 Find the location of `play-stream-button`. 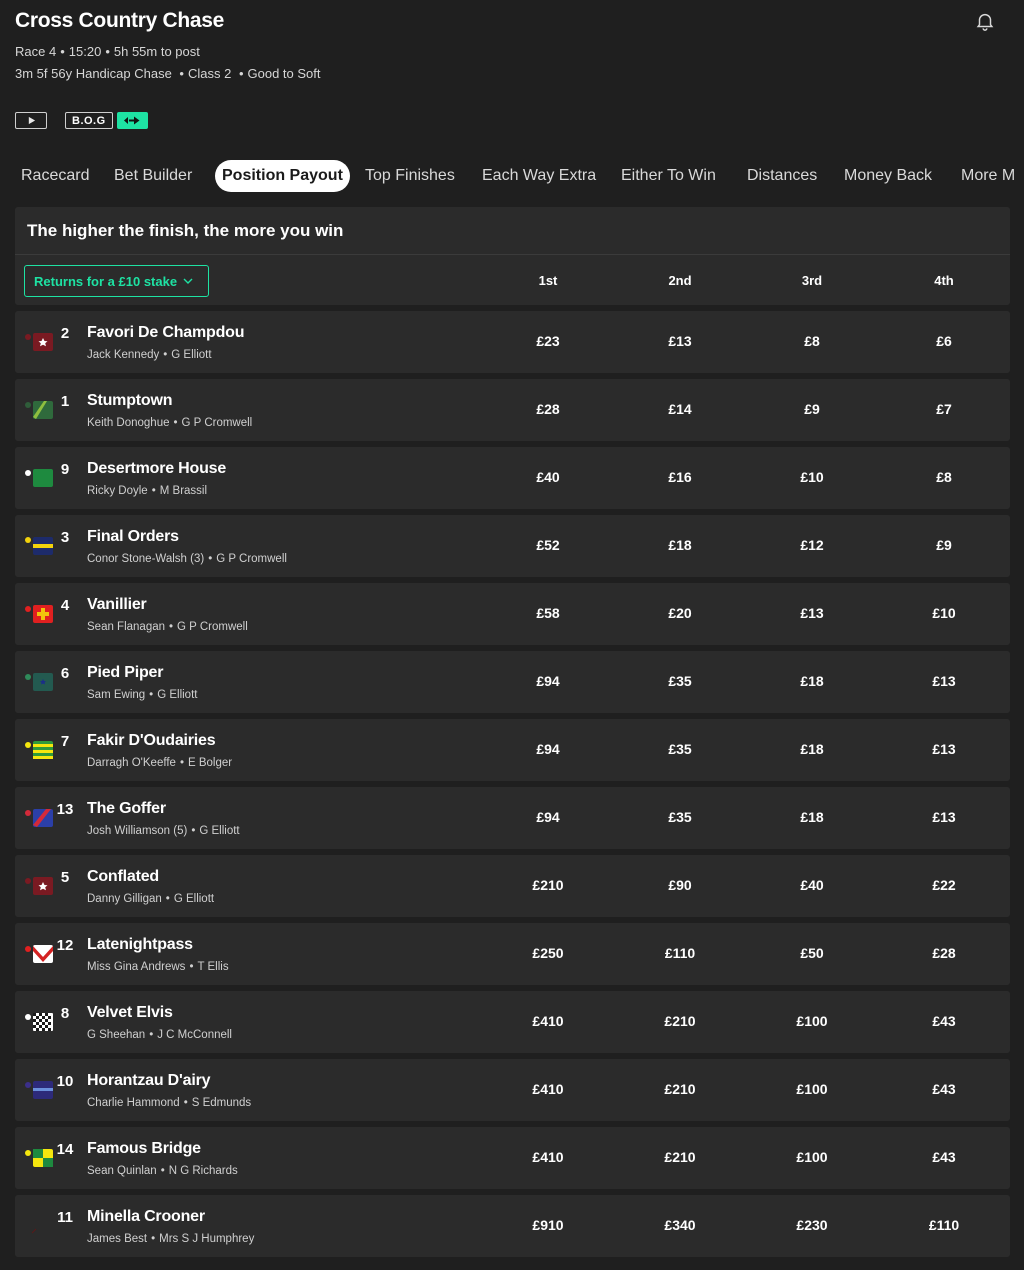

play-stream-button is located at coordinates (31, 120).